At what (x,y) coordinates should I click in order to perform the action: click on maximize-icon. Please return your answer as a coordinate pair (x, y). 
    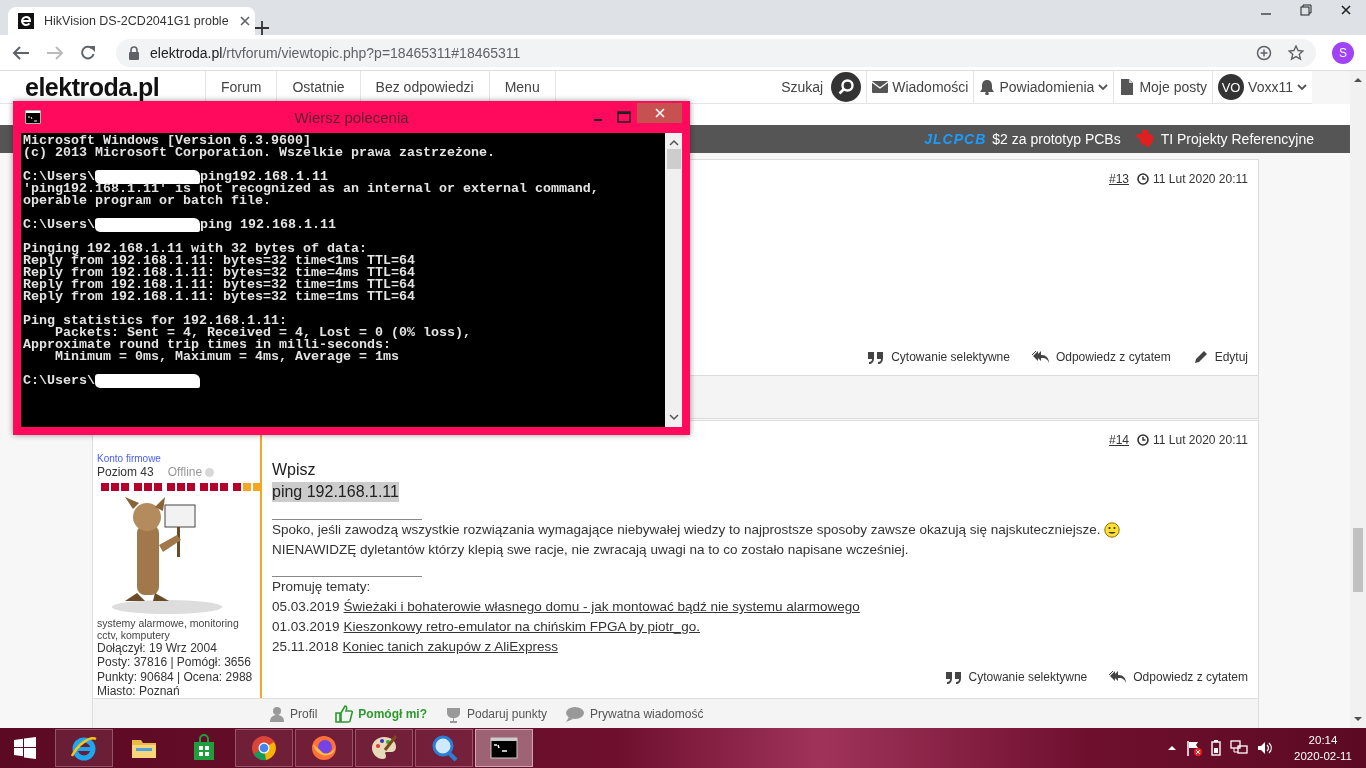
    Looking at the image, I should click on (624, 117).